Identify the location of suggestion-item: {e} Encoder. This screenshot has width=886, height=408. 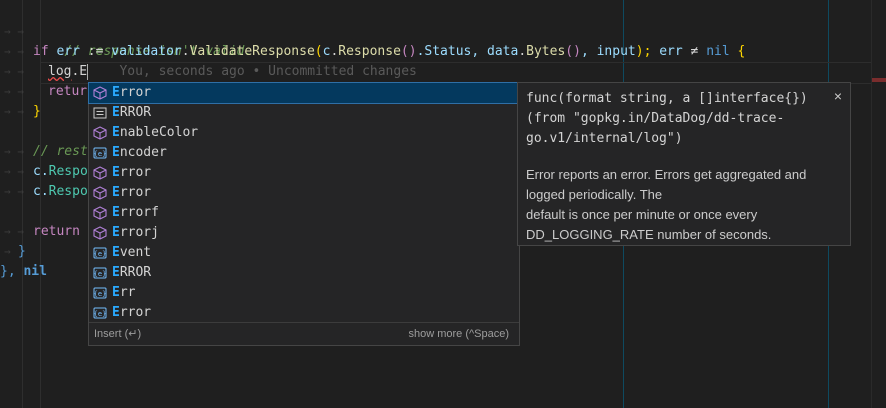
(304, 153).